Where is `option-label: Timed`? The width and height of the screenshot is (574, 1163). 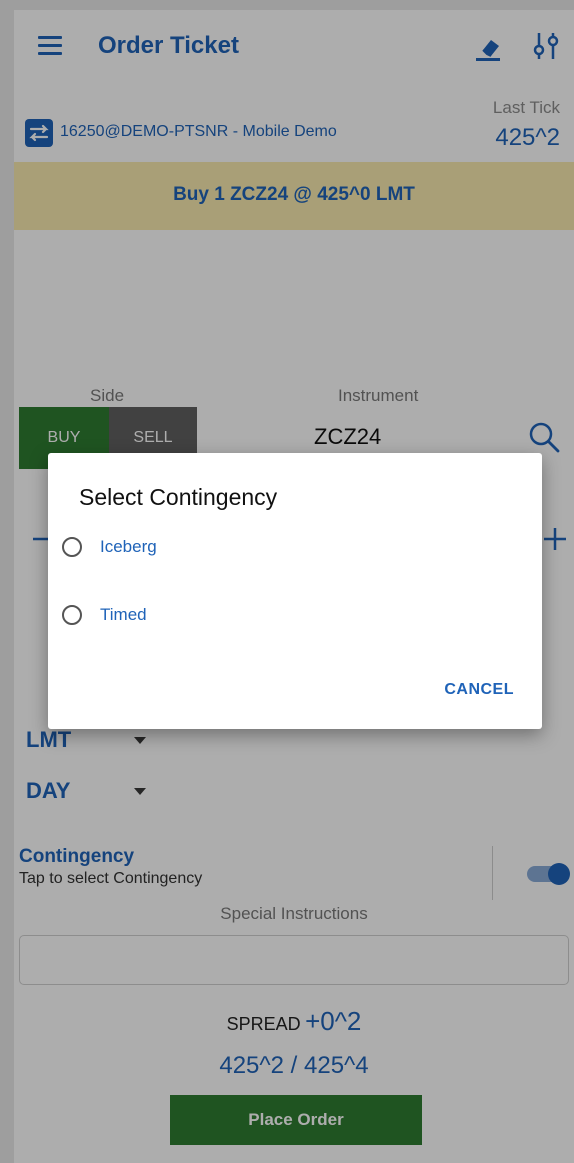 option-label: Timed is located at coordinates (123, 615).